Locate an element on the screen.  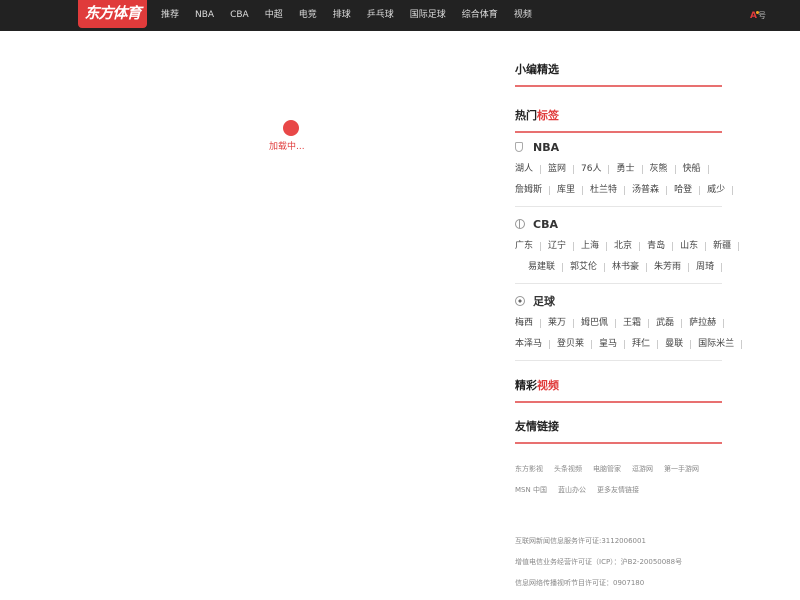
friend-link: 第一手游网 is located at coordinates (681, 469).